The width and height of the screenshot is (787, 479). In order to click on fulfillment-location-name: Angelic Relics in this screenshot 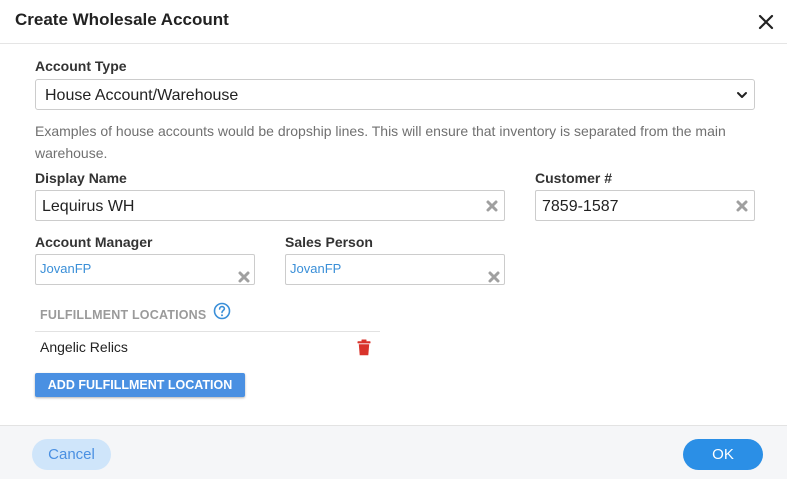, I will do `click(84, 347)`.